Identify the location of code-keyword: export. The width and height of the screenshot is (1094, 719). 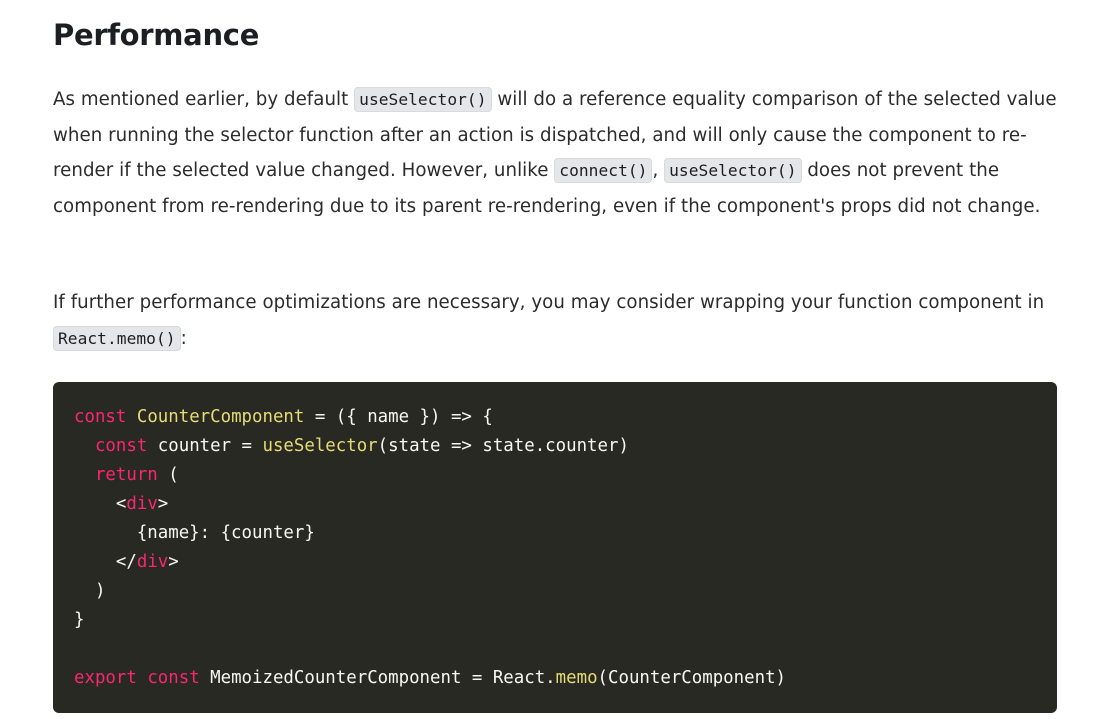
(105, 678).